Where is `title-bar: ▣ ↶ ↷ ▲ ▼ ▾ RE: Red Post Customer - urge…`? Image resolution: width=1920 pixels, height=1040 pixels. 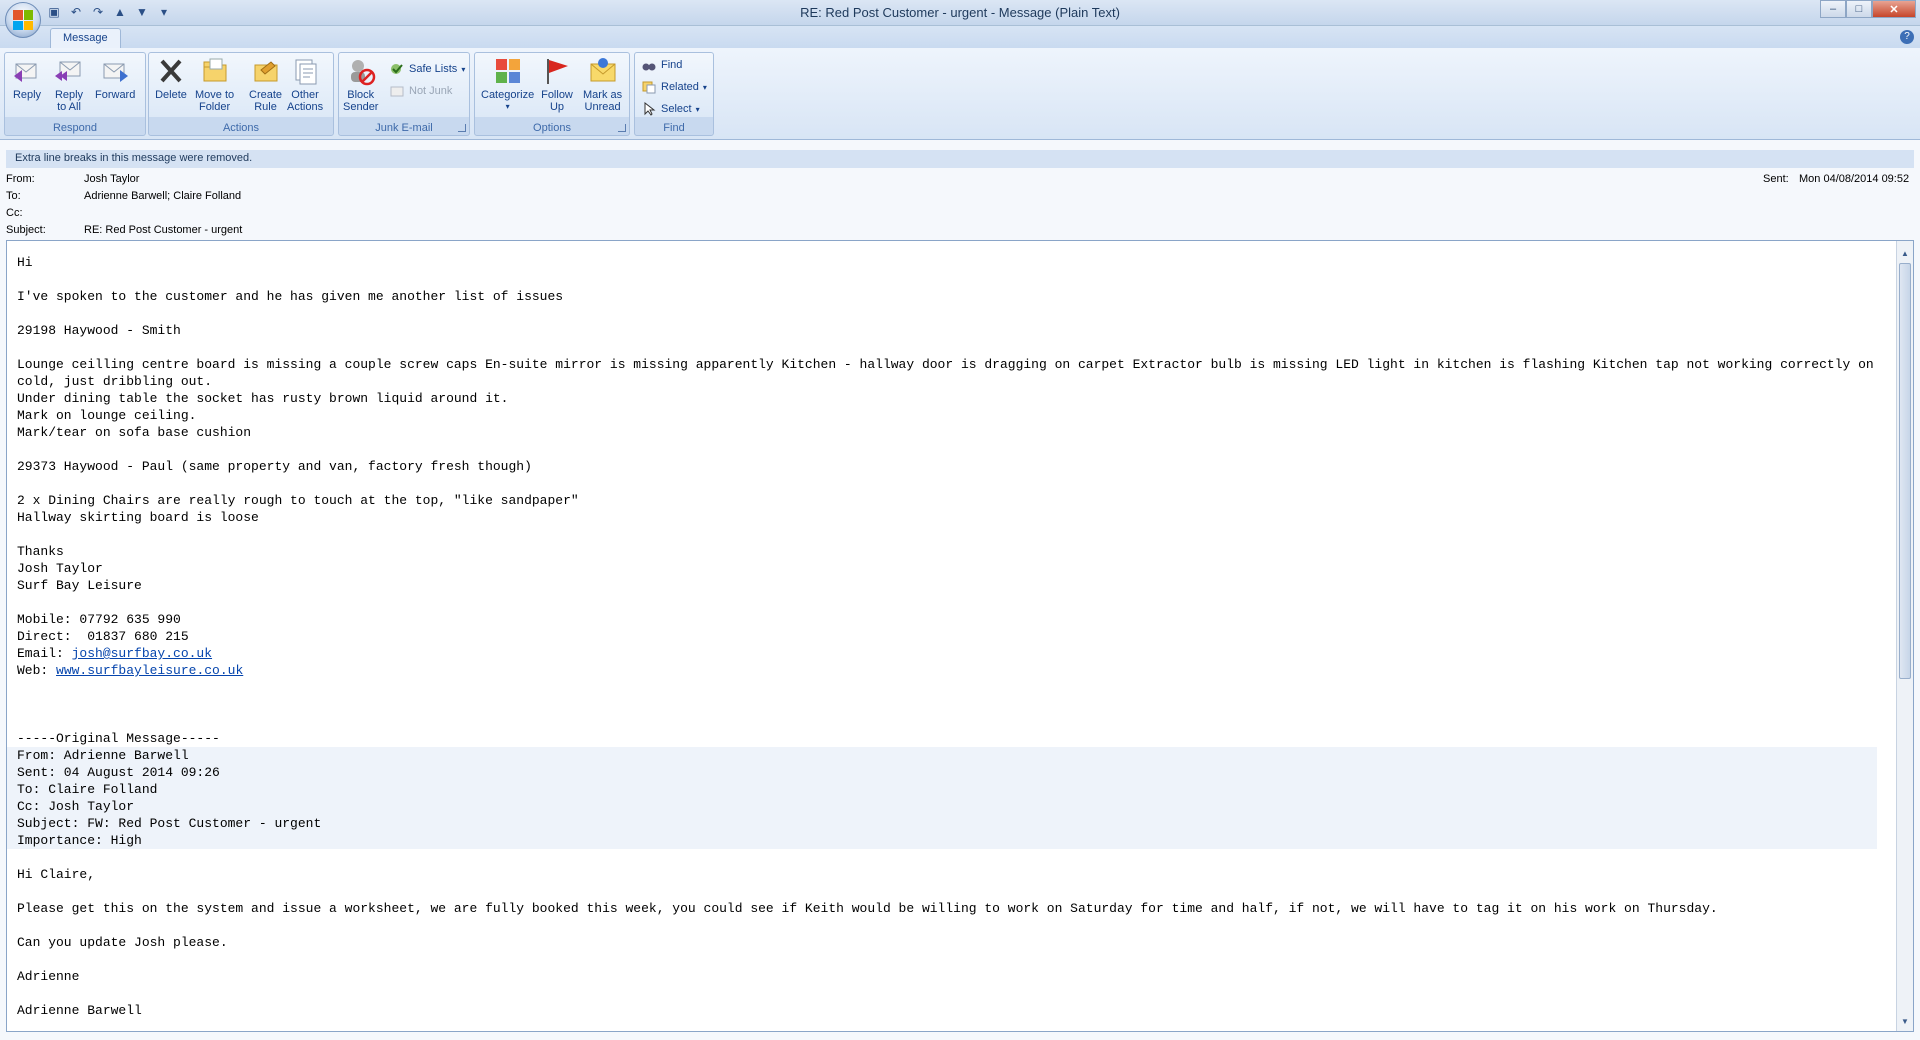
title-bar: ▣ ↶ ↷ ▲ ▼ ▾ RE: Red Post Customer - urge… is located at coordinates (960, 13).